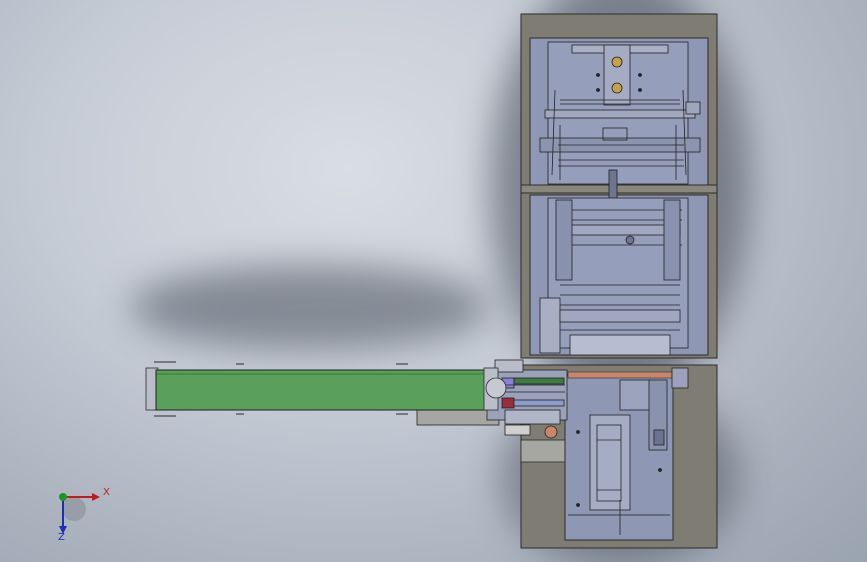 The width and height of the screenshot is (867, 562). I want to click on conveyor, so click(326, 389).